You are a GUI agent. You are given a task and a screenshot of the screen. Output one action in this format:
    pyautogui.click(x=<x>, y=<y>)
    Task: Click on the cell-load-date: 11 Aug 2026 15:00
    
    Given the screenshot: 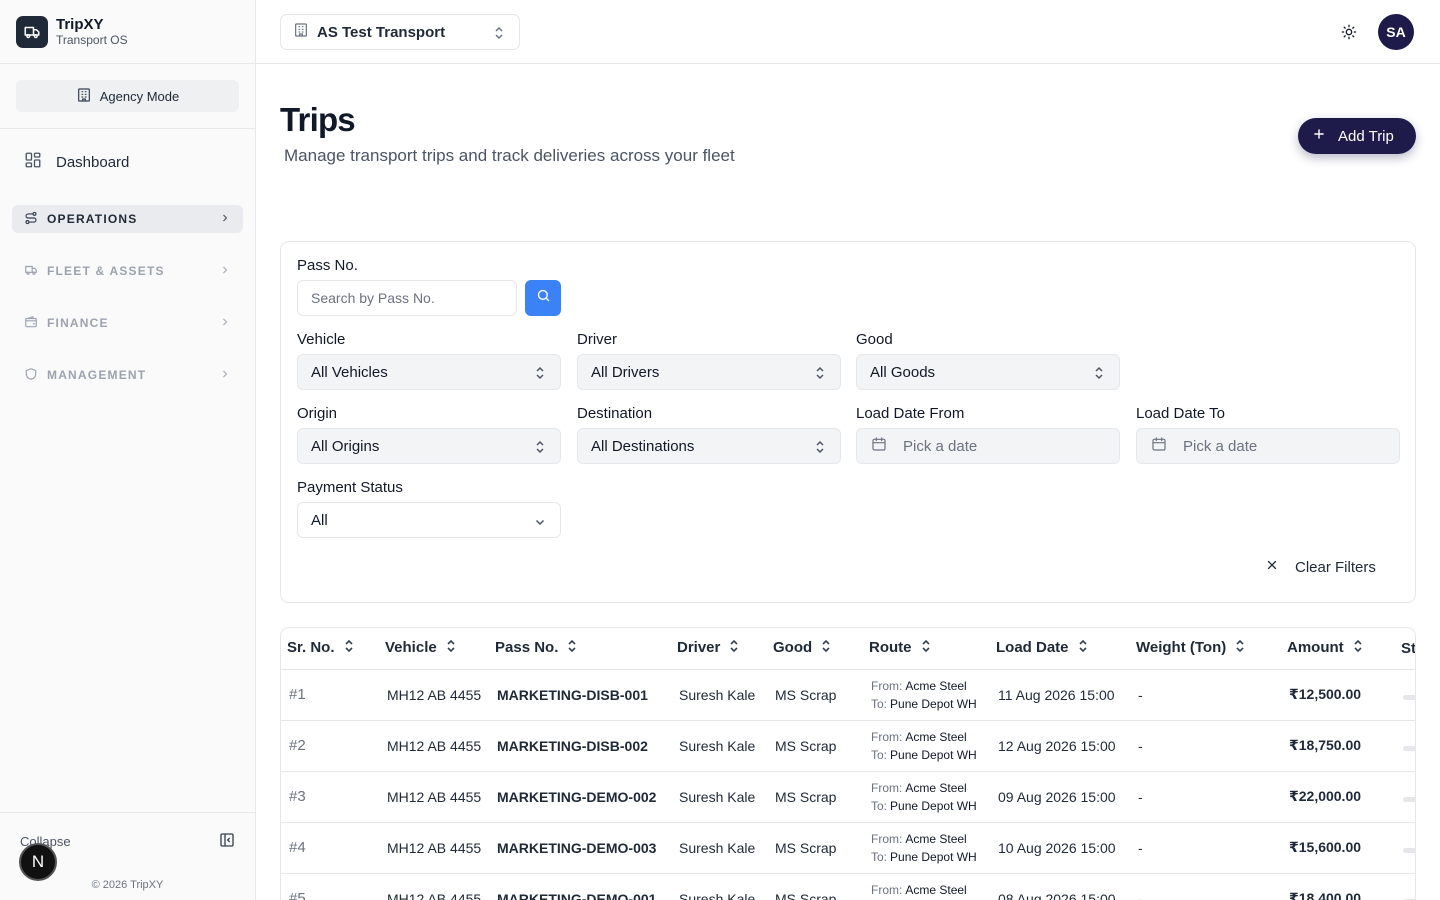 What is the action you would take?
    pyautogui.click(x=1060, y=695)
    